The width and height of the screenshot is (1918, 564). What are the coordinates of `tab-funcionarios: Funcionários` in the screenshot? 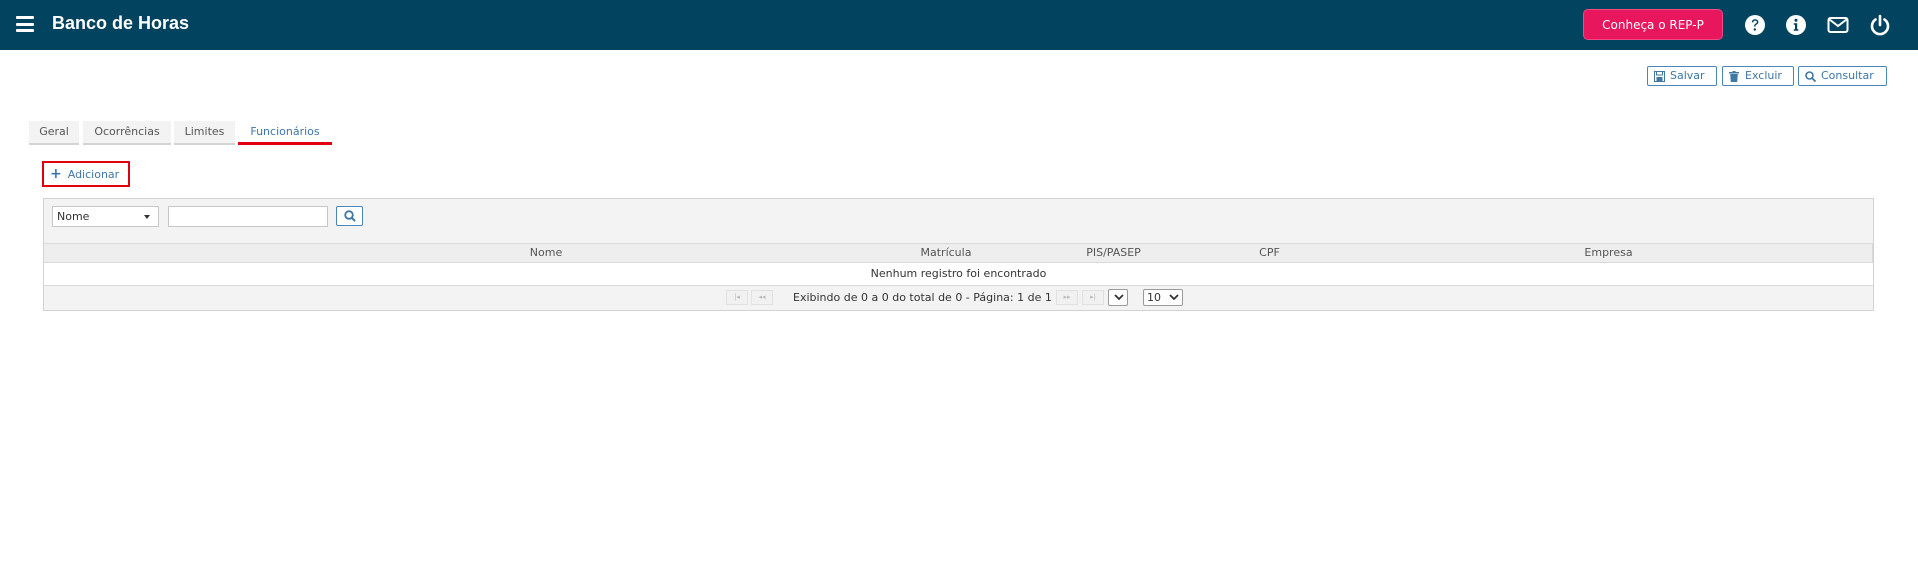 It's located at (285, 133).